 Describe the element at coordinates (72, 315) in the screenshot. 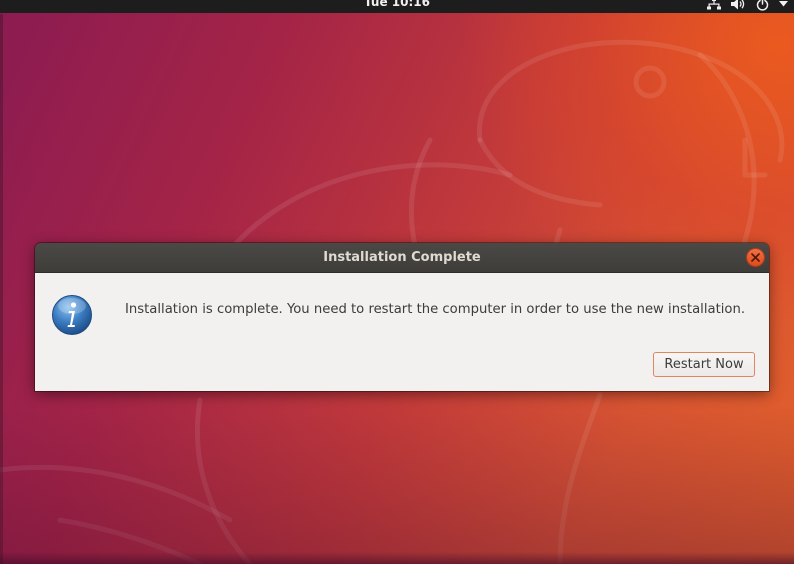

I see `info-icon` at that location.